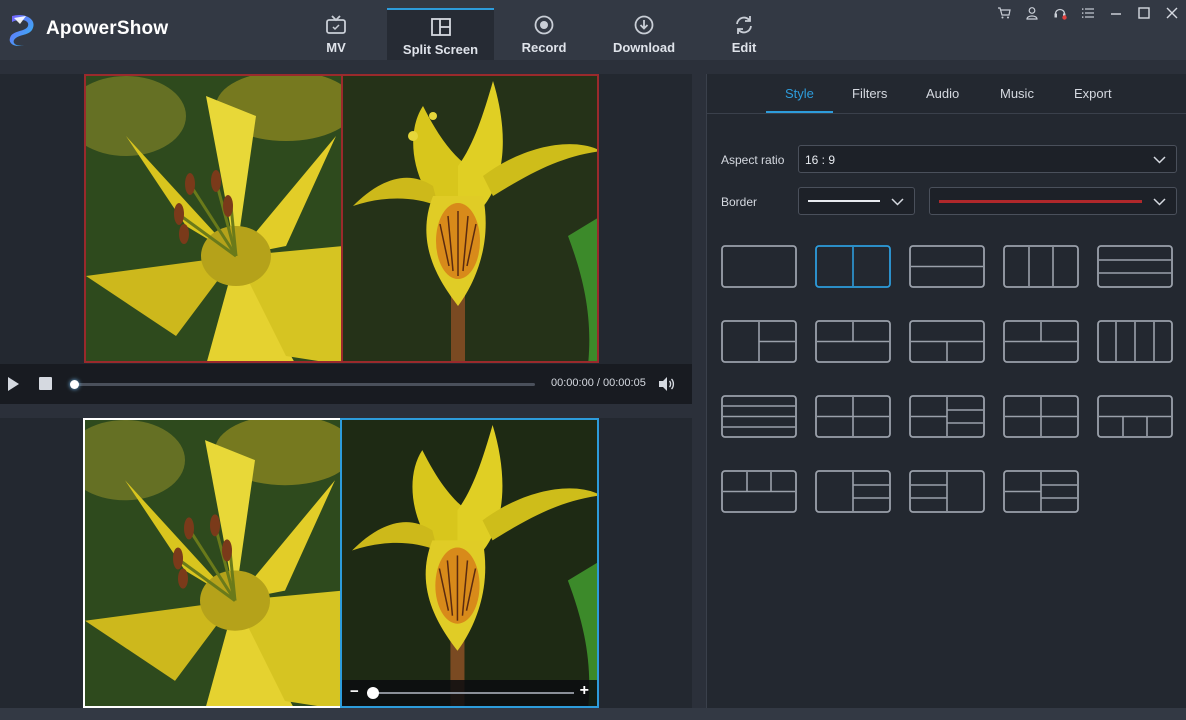 This screenshot has width=1186, height=720. What do you see at coordinates (844, 201) in the screenshot?
I see `border-style-sample` at bounding box center [844, 201].